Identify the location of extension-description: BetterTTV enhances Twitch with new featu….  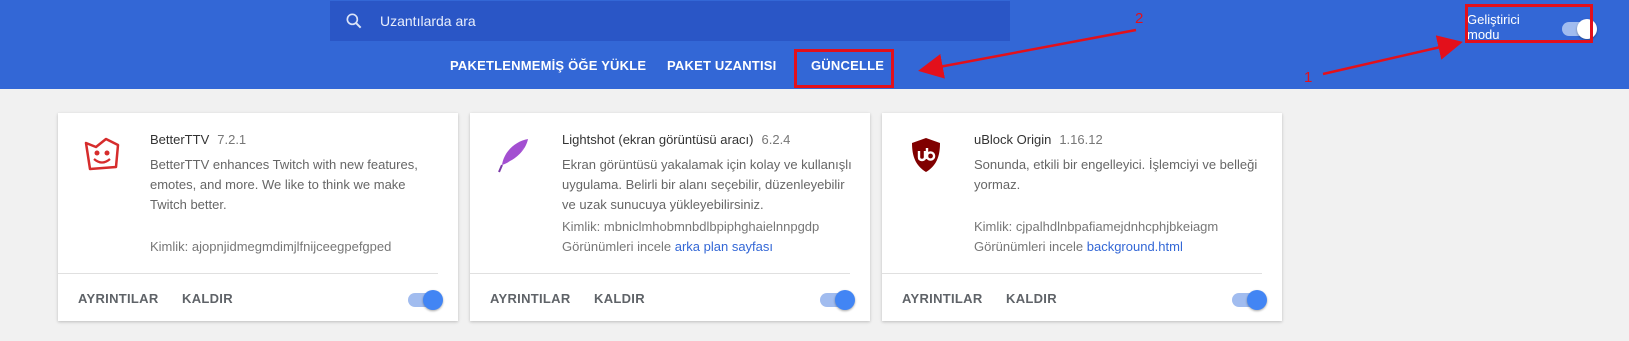
(284, 184).